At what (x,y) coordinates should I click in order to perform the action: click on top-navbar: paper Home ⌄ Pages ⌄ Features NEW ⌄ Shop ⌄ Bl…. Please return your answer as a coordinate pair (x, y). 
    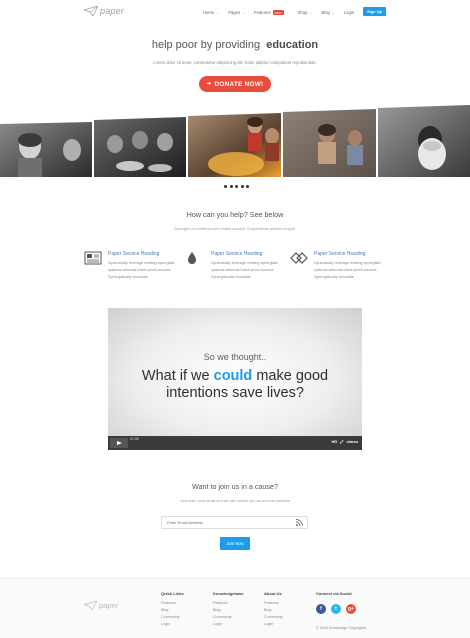
    Looking at the image, I should click on (235, 12).